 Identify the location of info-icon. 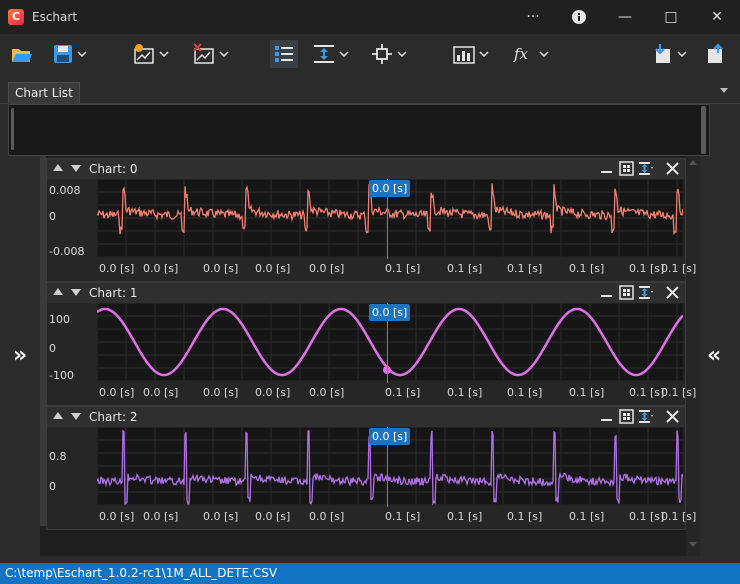
(579, 17).